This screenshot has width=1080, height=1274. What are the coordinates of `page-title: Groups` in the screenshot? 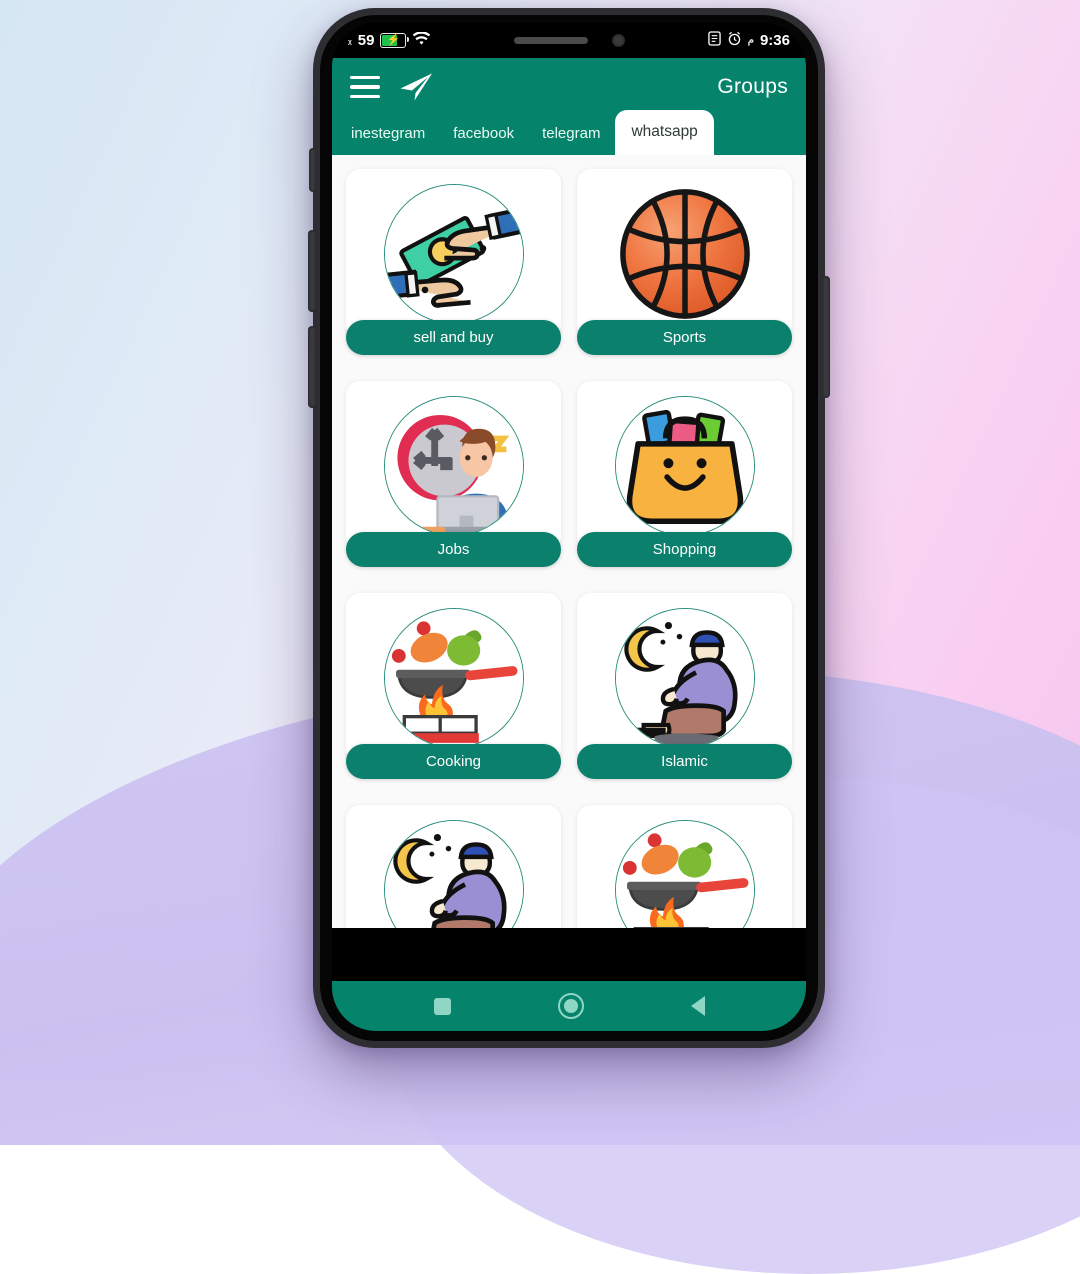 It's located at (752, 86).